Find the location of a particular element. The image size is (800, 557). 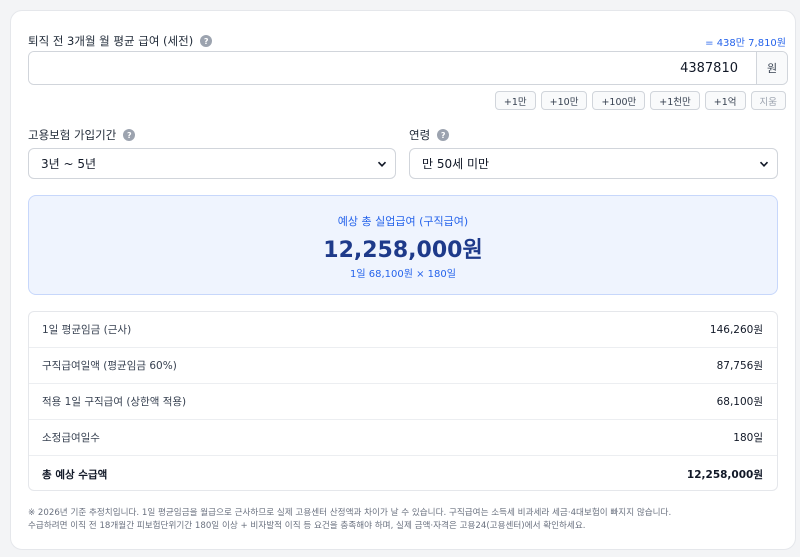

row-value: 87,756원 is located at coordinates (739, 366).